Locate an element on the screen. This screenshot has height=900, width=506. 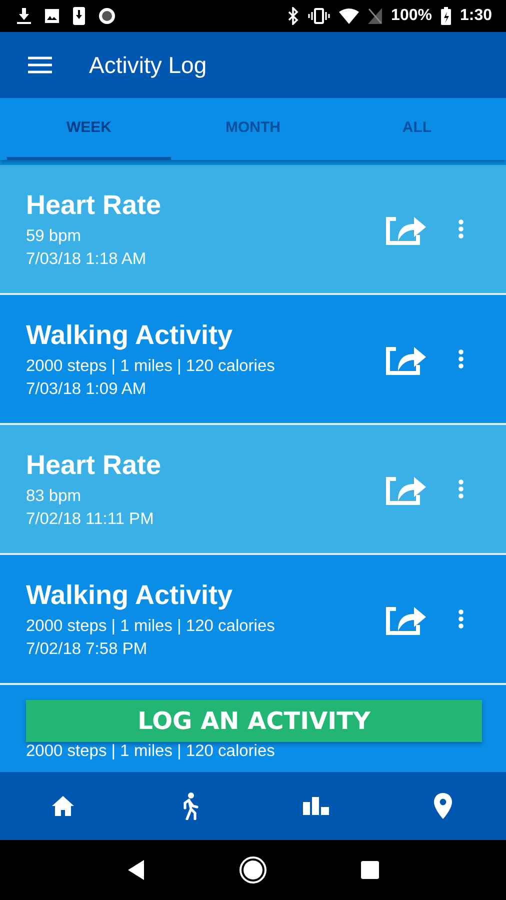
recents-icon is located at coordinates (370, 870).